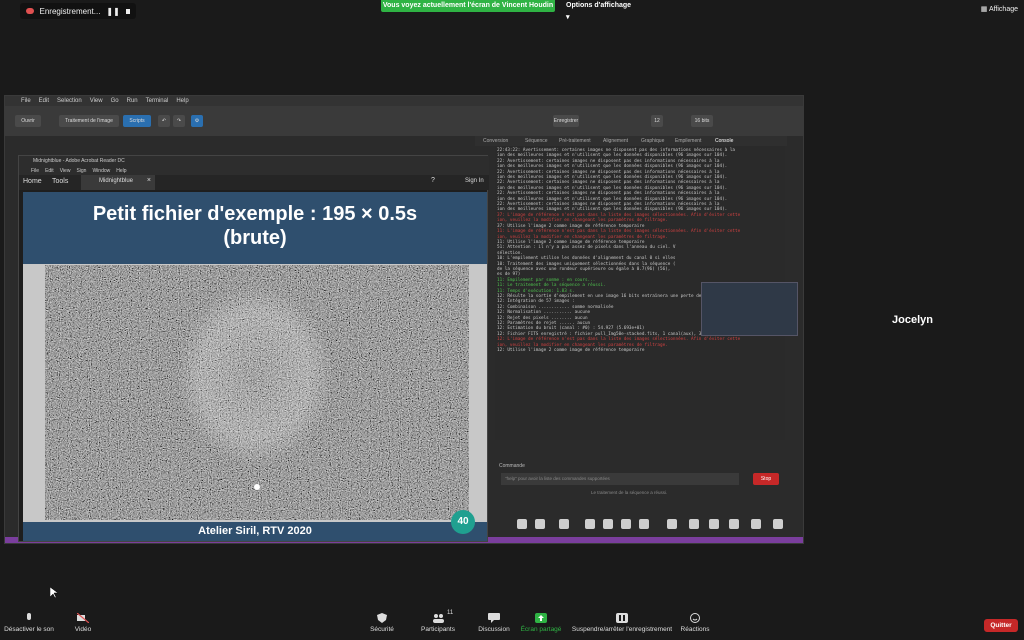 The height and width of the screenshot is (640, 1024). What do you see at coordinates (254, 161) in the screenshot?
I see `acrobat-title: Midnightblue - Adobe Acrobat Reader DC` at bounding box center [254, 161].